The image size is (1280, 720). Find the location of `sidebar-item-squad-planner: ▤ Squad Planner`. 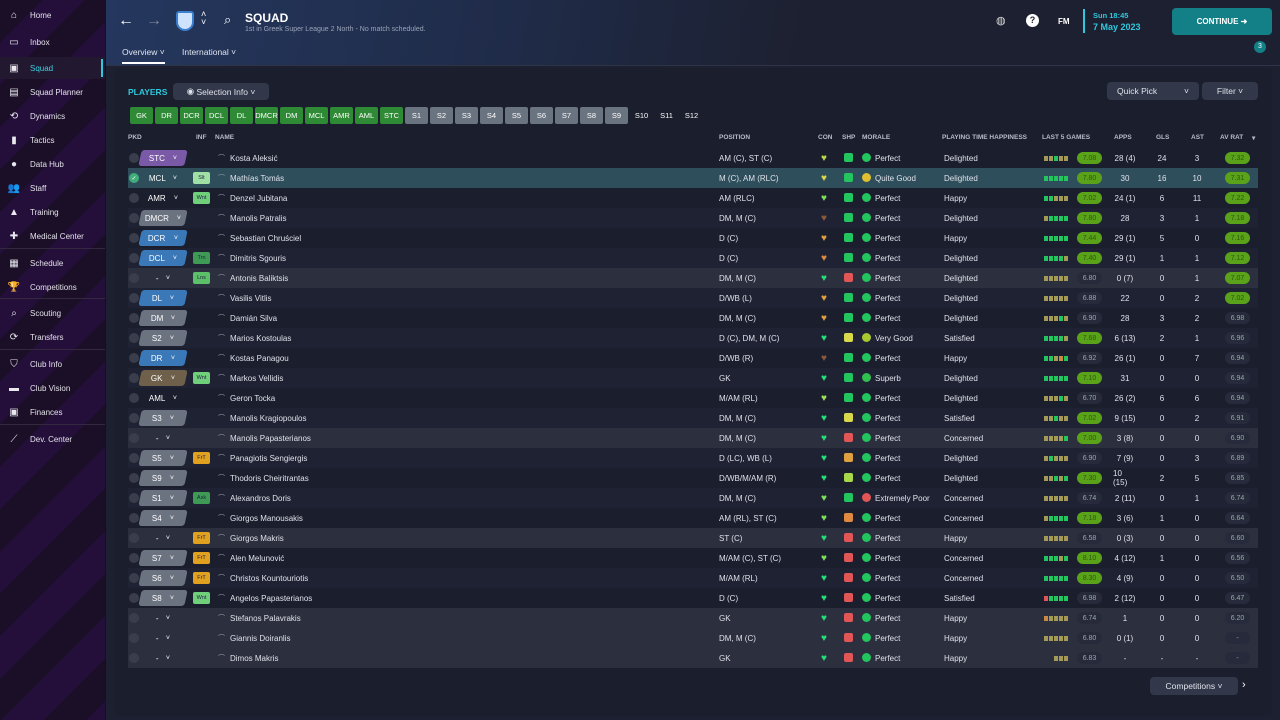

sidebar-item-squad-planner: ▤ Squad Planner is located at coordinates (52, 92).